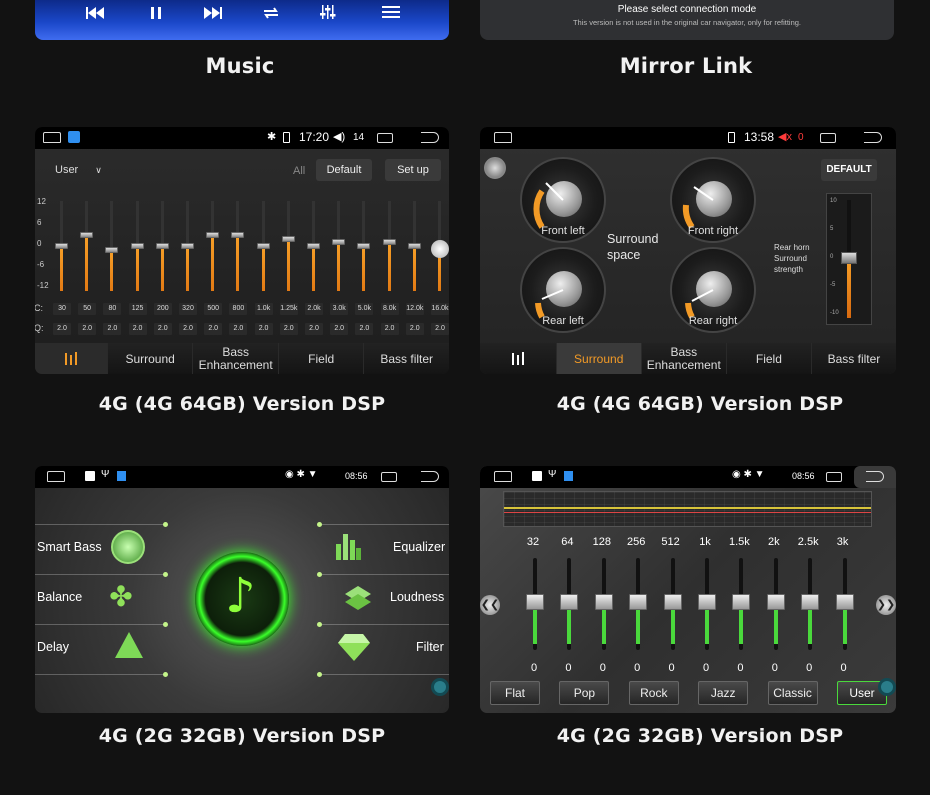 The width and height of the screenshot is (930, 795). I want to click on eq-band-frequency: 30, so click(62, 309).